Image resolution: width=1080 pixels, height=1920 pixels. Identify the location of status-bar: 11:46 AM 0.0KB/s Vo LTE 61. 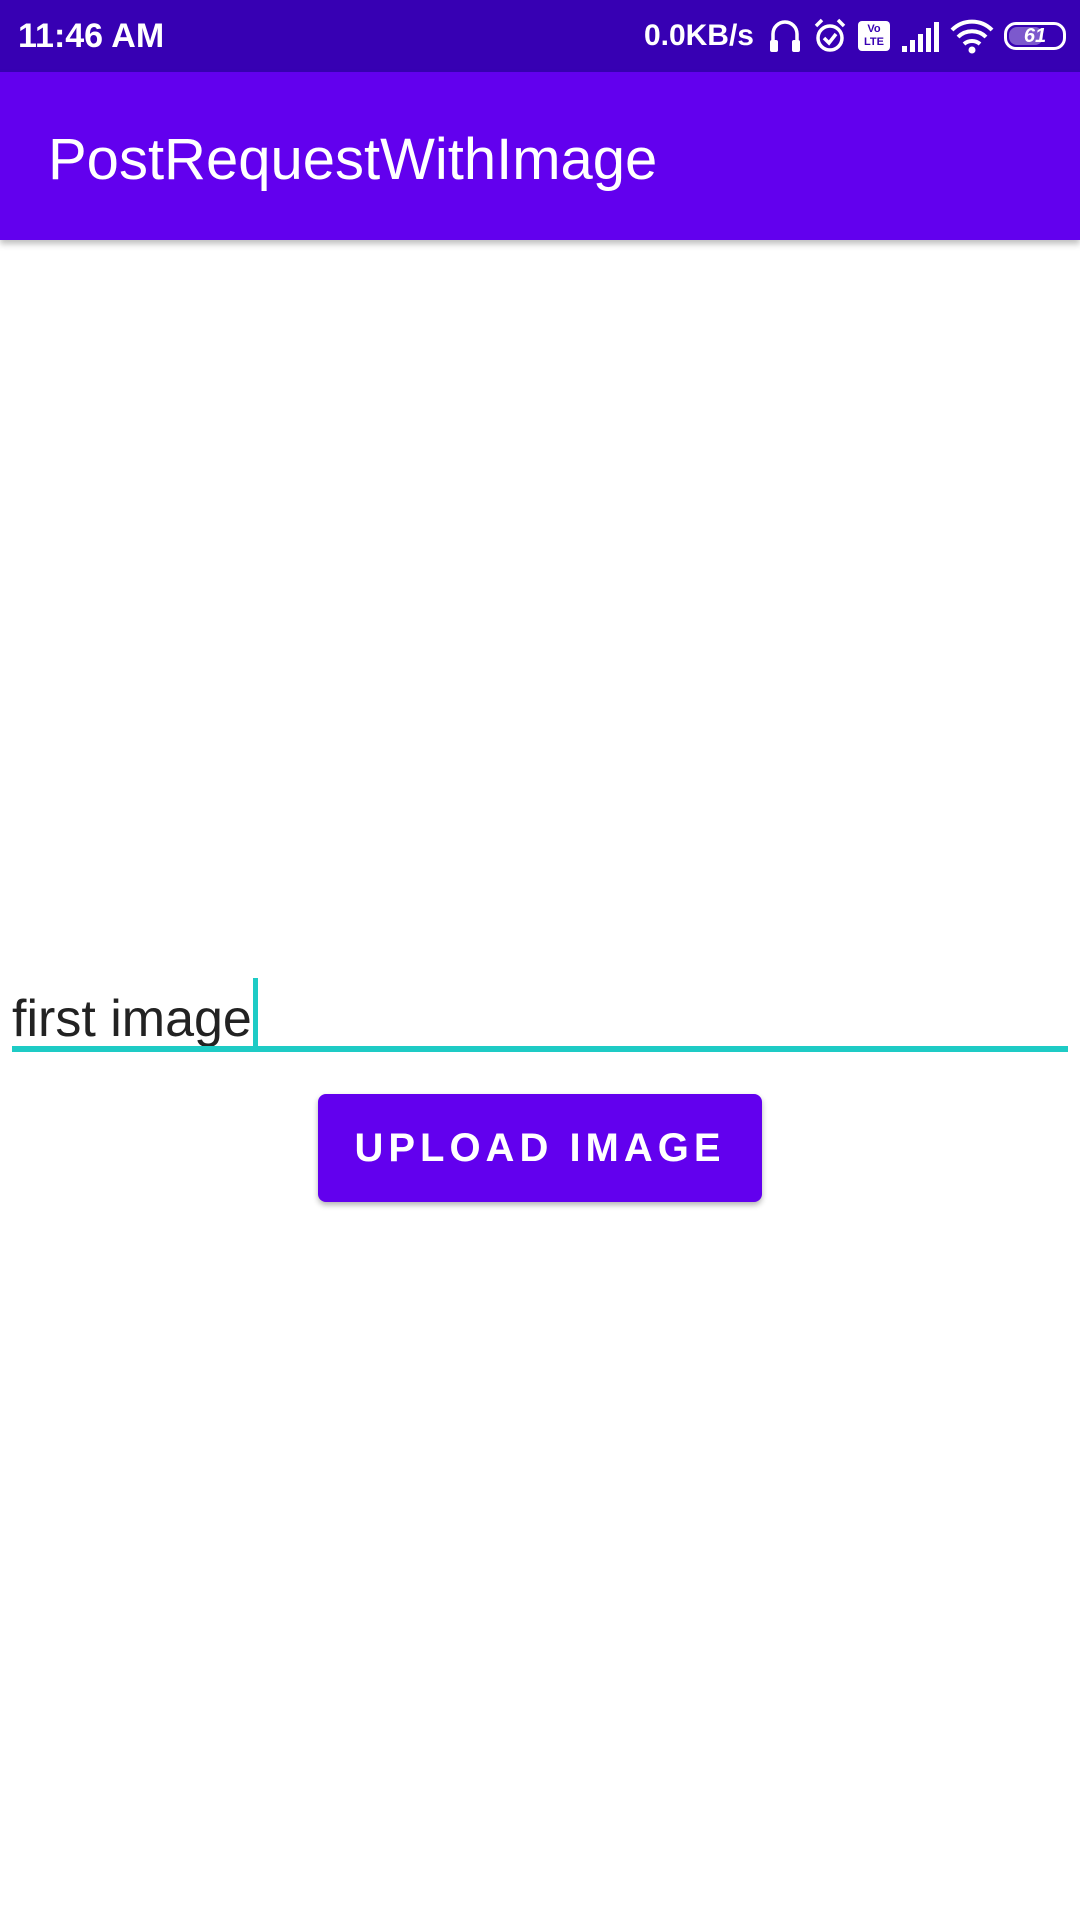
(540, 36).